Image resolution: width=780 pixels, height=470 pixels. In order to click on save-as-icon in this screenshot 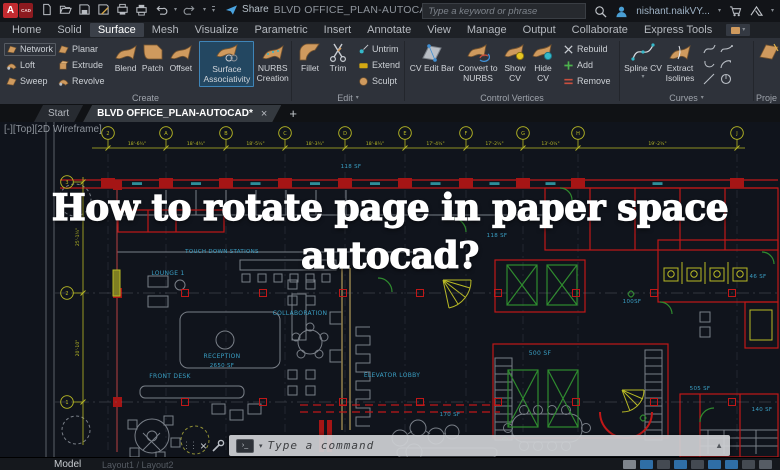, I will do `click(103, 9)`.